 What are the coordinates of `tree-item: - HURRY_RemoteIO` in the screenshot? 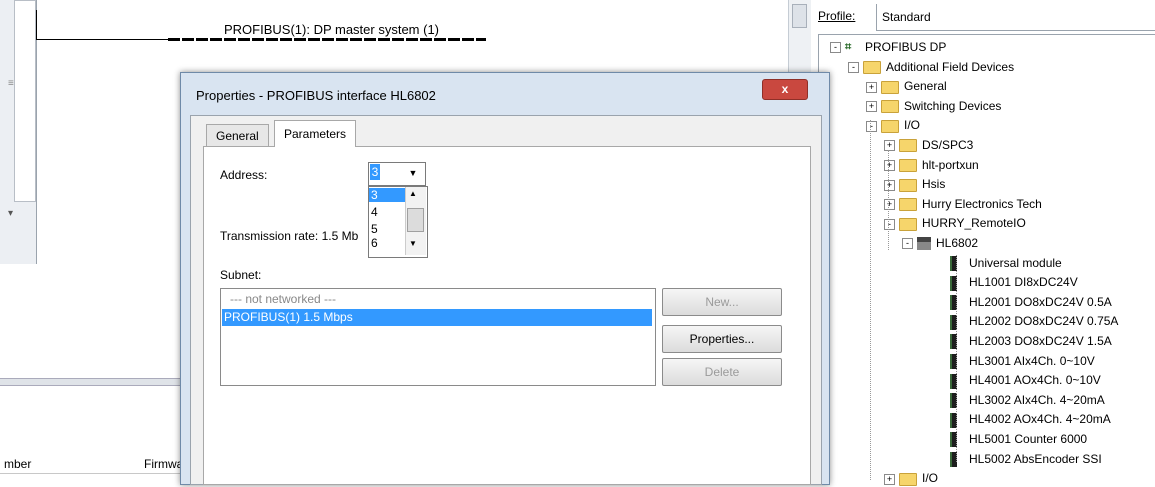 It's located at (955, 223).